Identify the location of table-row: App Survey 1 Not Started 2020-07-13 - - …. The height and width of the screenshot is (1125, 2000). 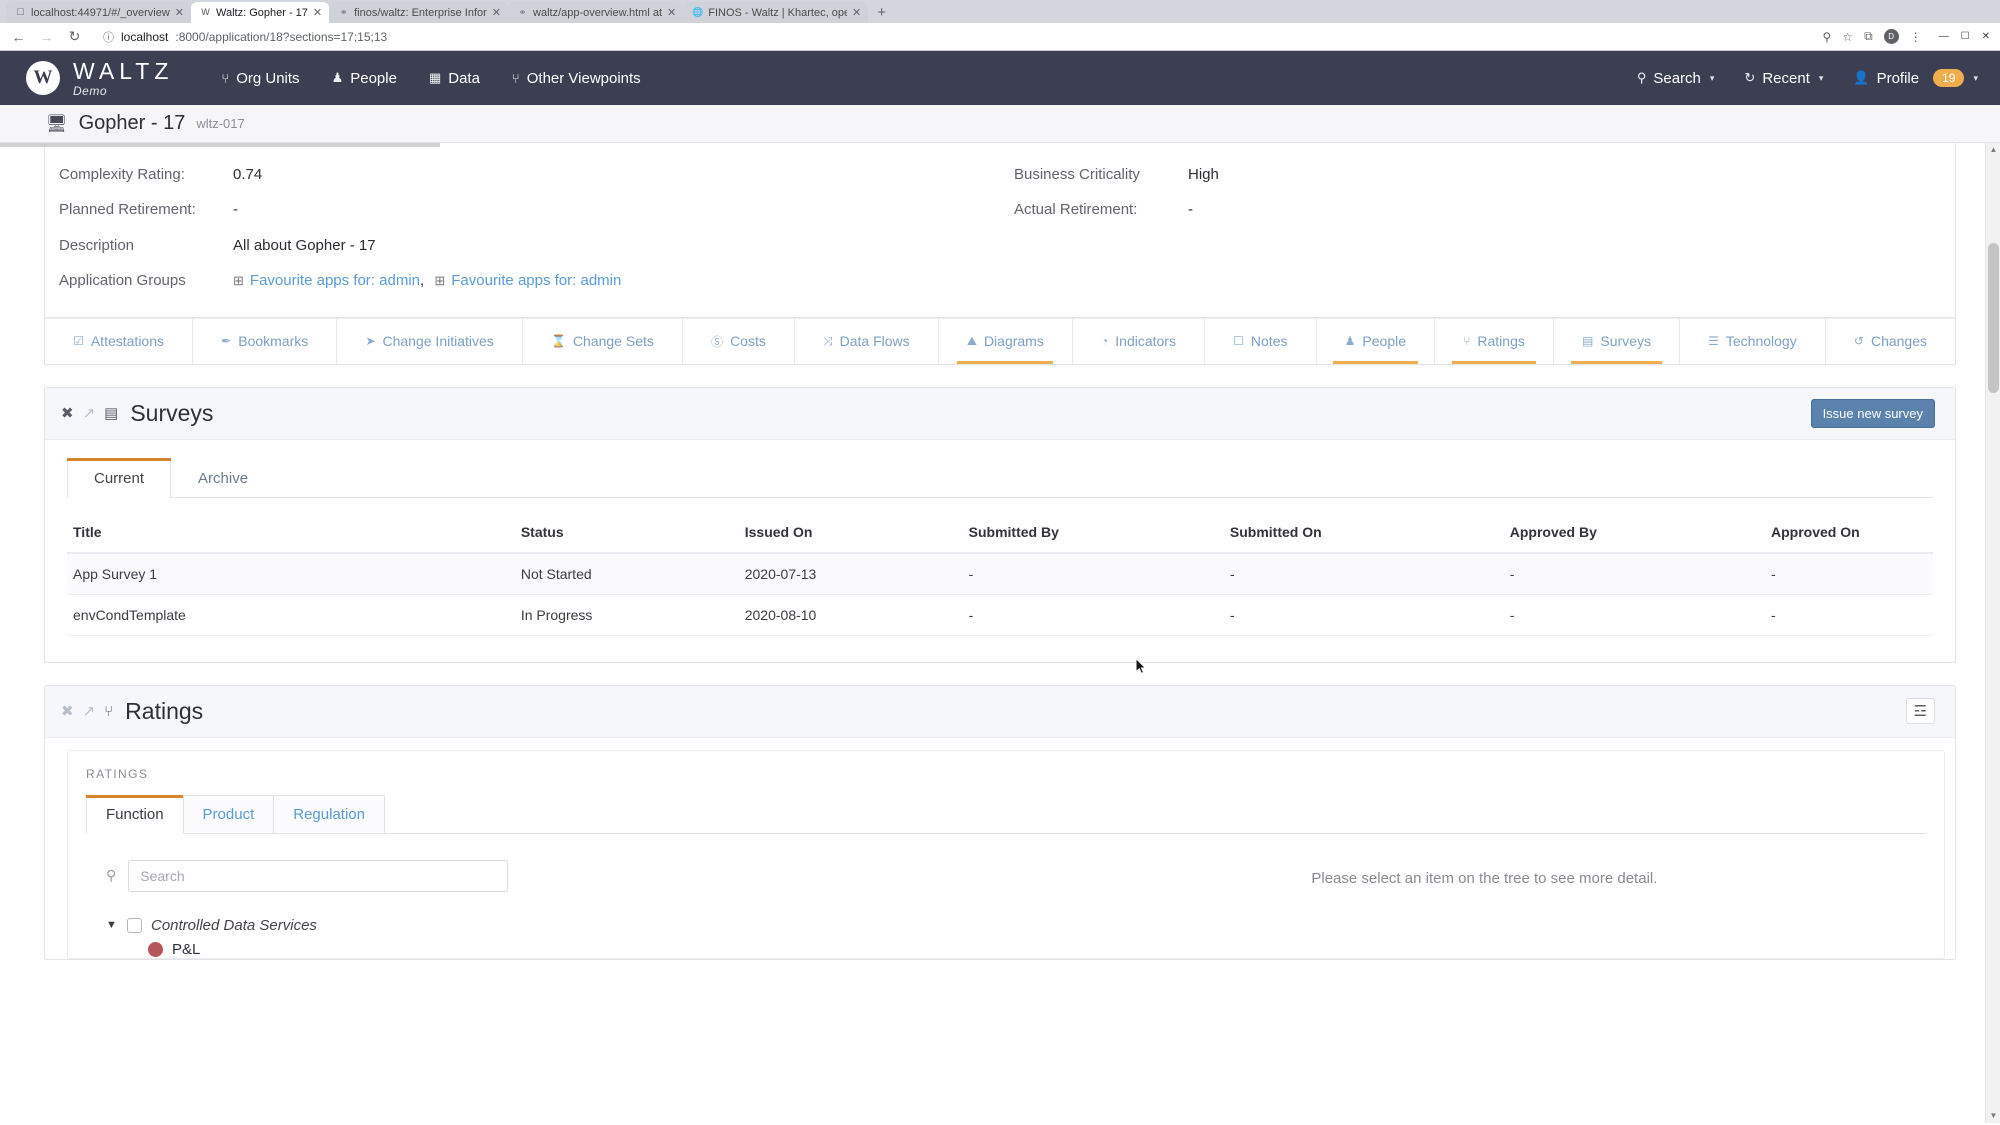
(1000, 573).